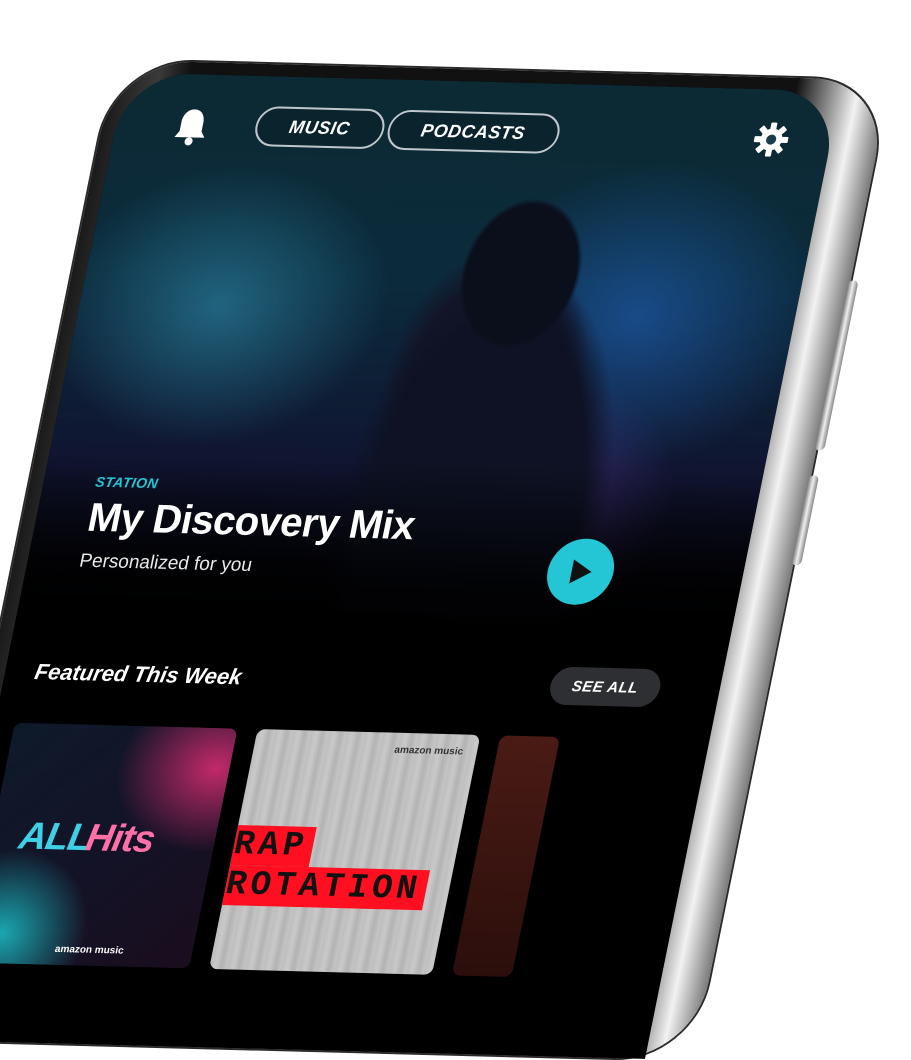  What do you see at coordinates (319, 128) in the screenshot?
I see `tab-music: MUSIC` at bounding box center [319, 128].